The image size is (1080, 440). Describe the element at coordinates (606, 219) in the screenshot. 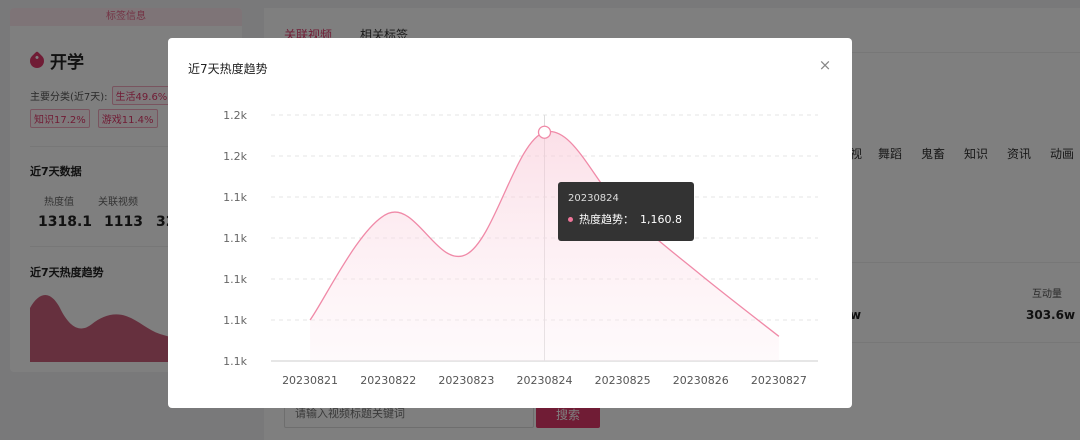

I see `tooltip-series-label: 热度趋势：` at that location.